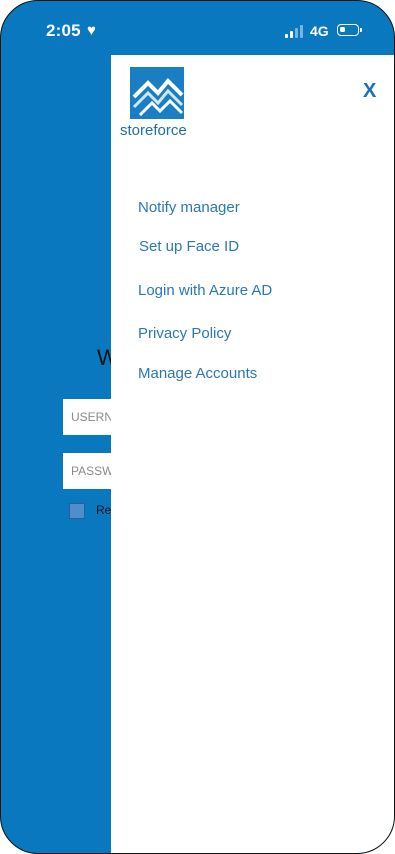  What do you see at coordinates (63, 30) in the screenshot?
I see `status-time: 2:05` at bounding box center [63, 30].